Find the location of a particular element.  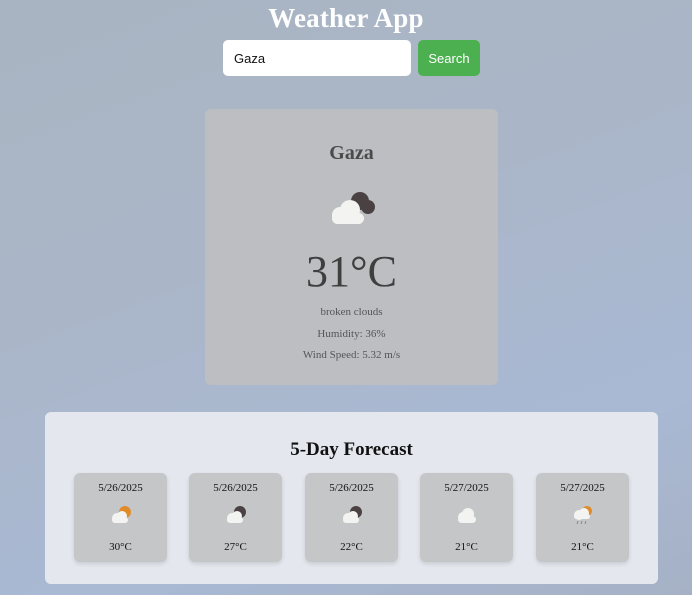

clouds-icon is located at coordinates (467, 515).